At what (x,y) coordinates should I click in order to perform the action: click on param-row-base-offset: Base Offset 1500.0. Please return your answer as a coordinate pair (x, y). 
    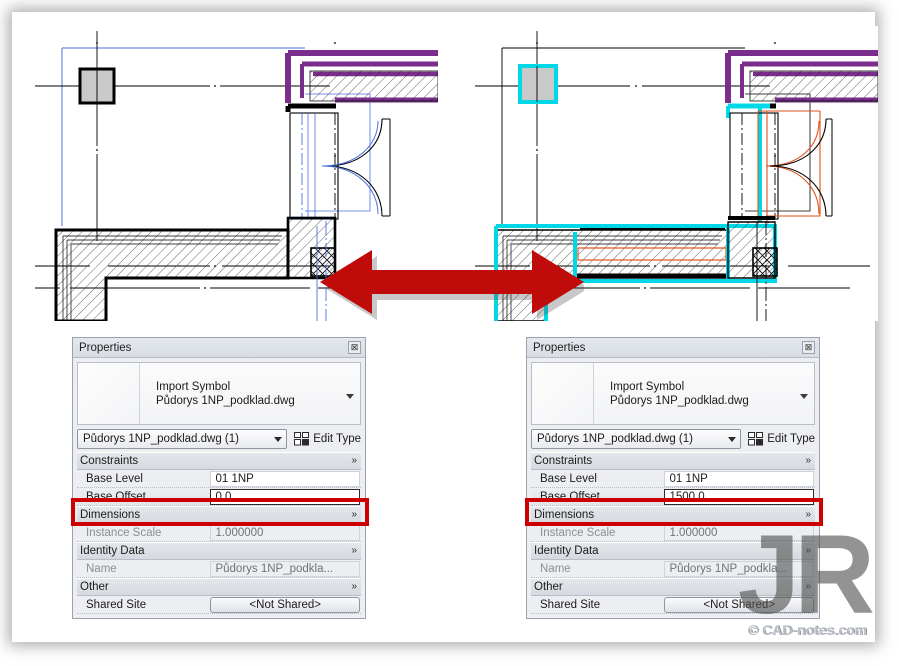
    Looking at the image, I should click on (673, 497).